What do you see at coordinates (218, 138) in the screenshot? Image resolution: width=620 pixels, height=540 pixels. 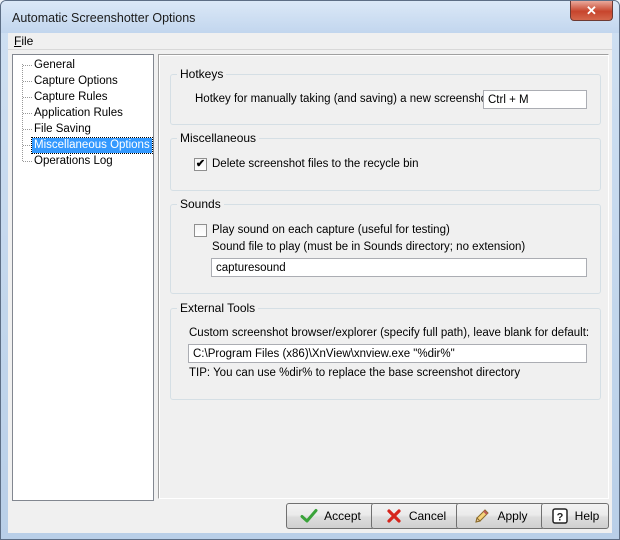 I see `miscellaneous-legend: Miscellaneous` at bounding box center [218, 138].